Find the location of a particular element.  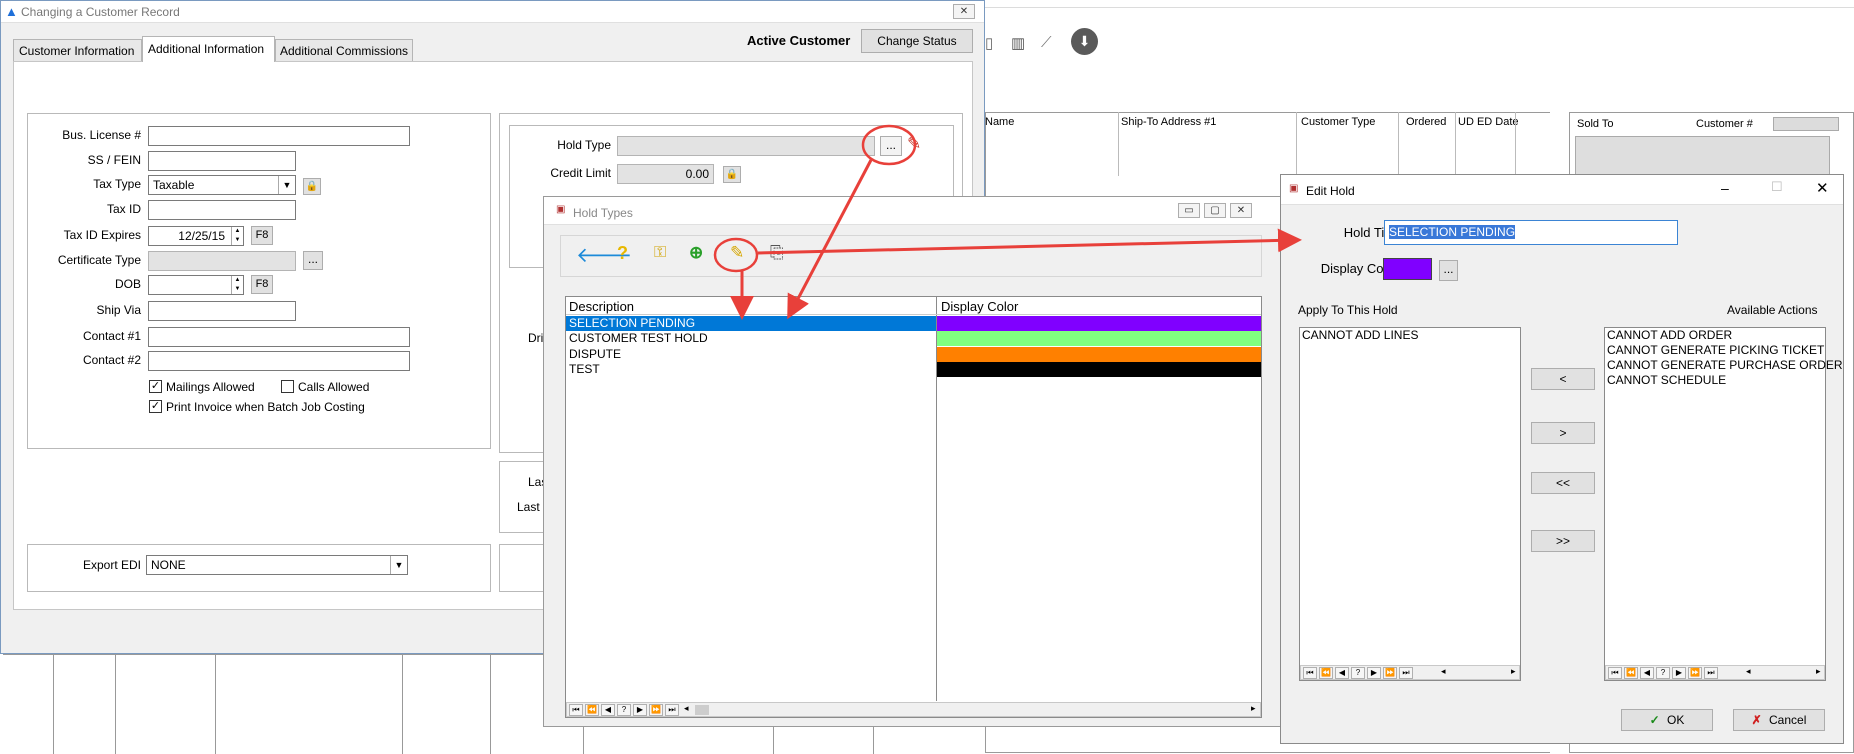

right-header-customer-num: Customer # is located at coordinates (1724, 124).